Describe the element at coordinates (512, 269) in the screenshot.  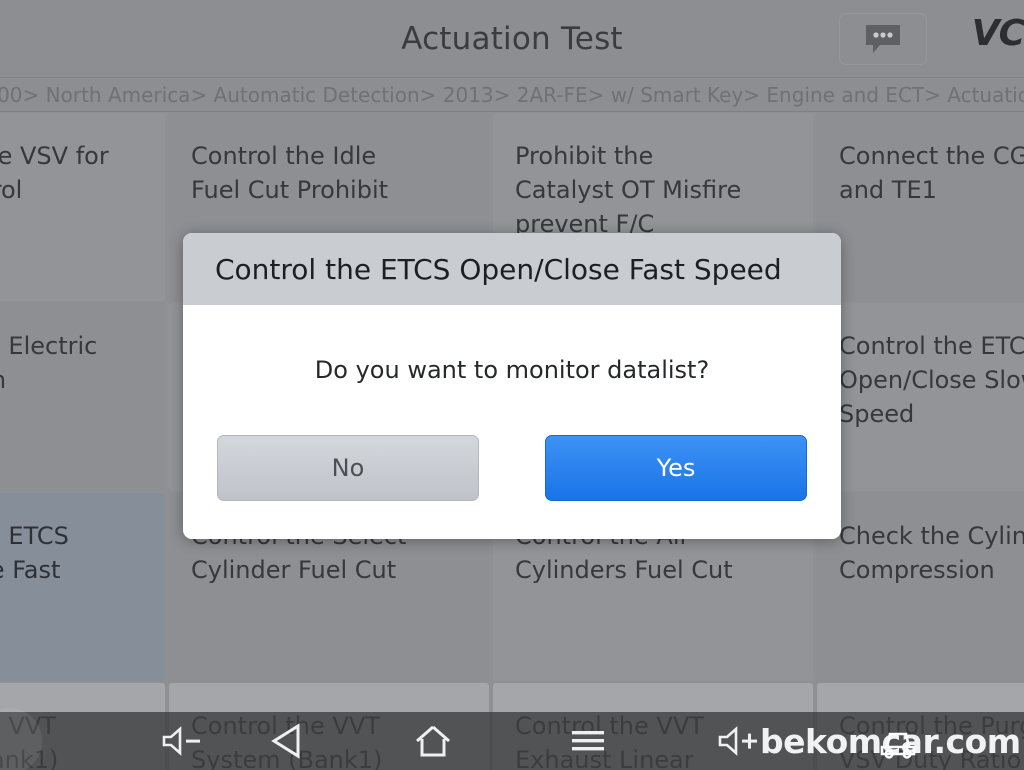
I see `dialog-title: Control the ETCS Open/Close Fast Speed` at that location.